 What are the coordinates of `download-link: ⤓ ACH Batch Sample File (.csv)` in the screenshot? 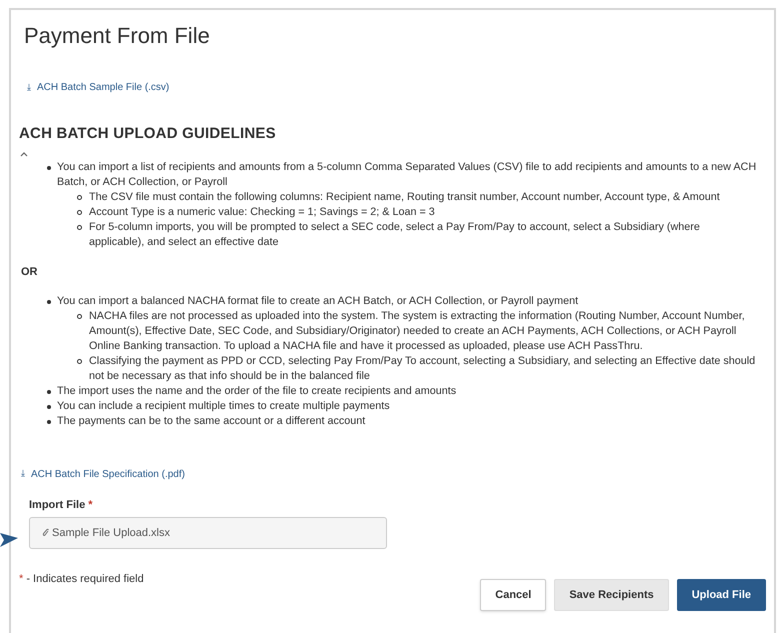 It's located at (98, 87).